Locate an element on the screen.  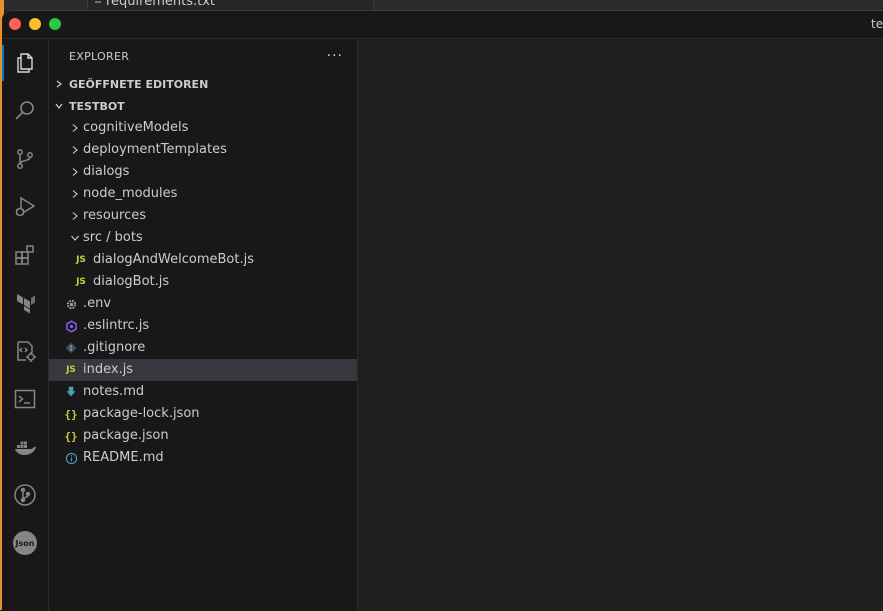
tree-folder: deploymentTemplates is located at coordinates (203, 150).